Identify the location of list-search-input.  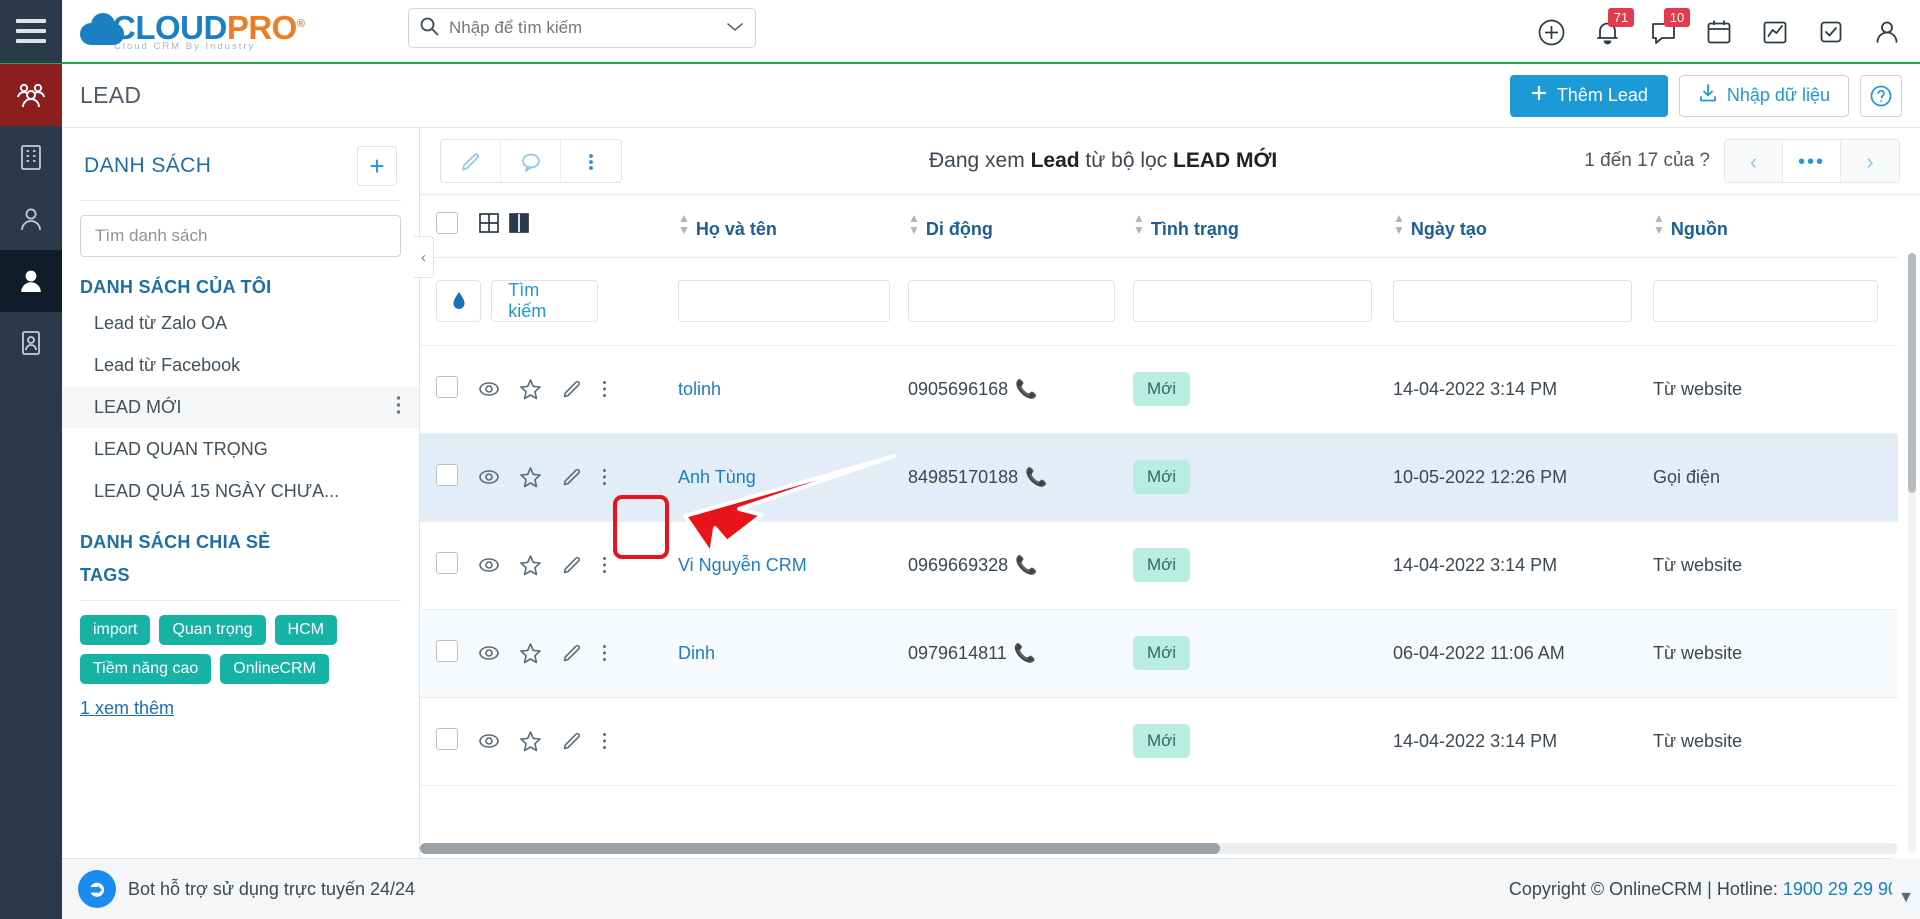
(240, 236).